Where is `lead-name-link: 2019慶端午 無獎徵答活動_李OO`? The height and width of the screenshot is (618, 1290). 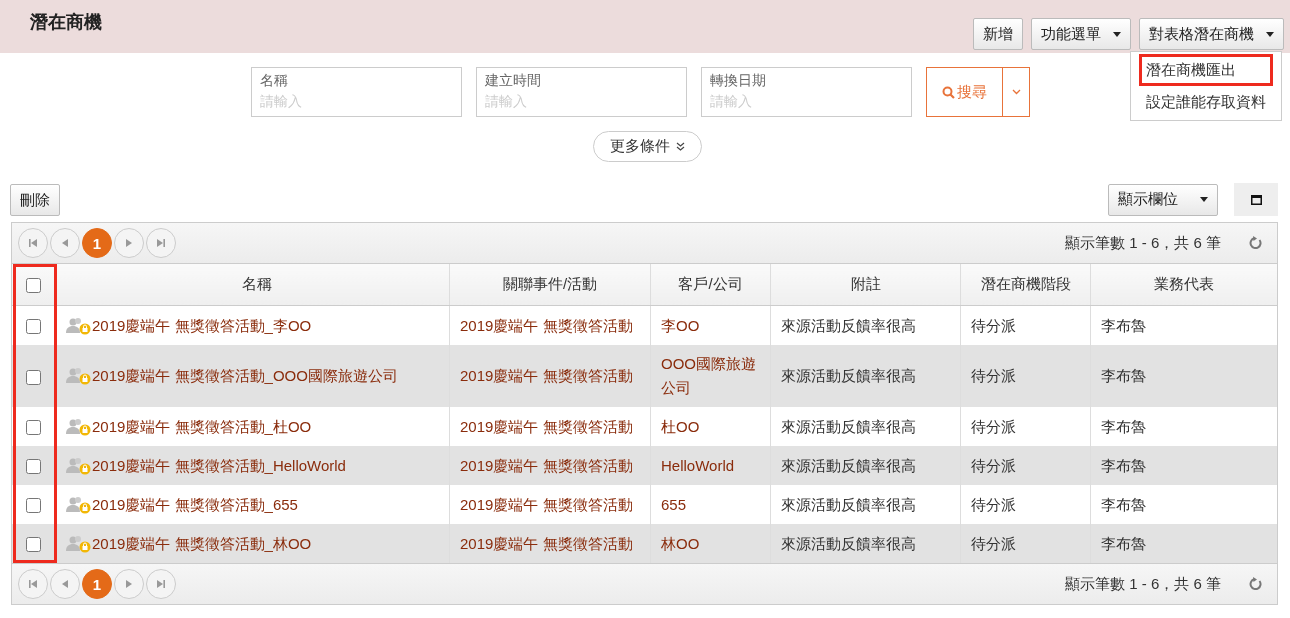 lead-name-link: 2019慶端午 無獎徵答活動_李OO is located at coordinates (202, 325).